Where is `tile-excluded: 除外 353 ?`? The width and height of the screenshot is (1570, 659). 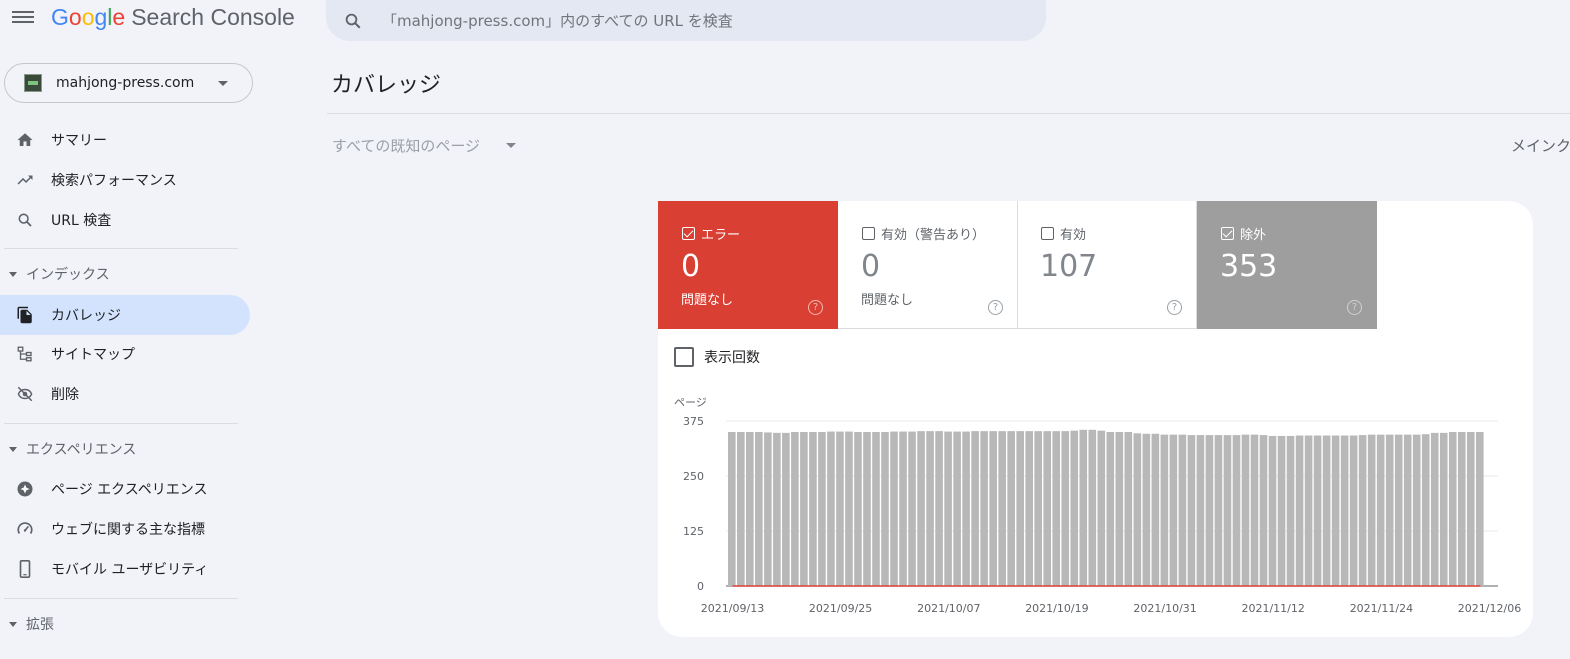 tile-excluded: 除外 353 ? is located at coordinates (1287, 265).